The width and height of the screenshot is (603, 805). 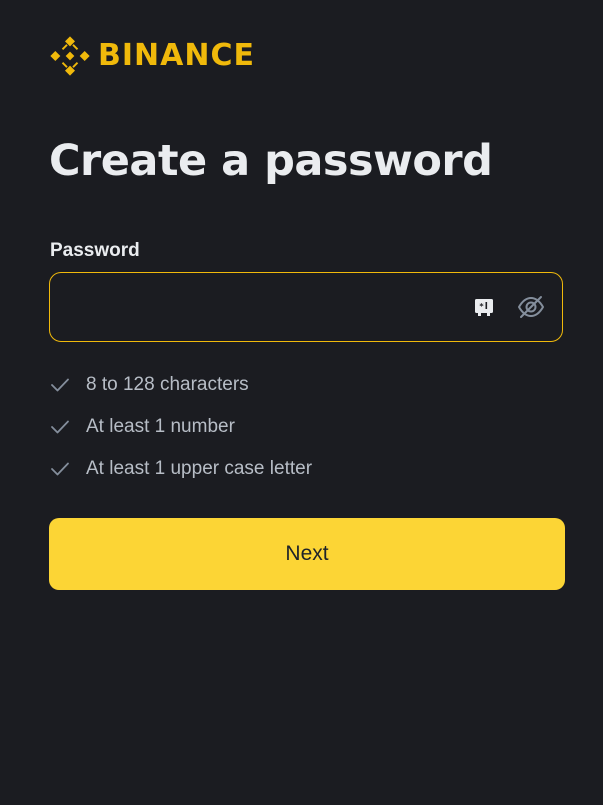 What do you see at coordinates (70, 55) in the screenshot?
I see `binance-diamond-logo-icon` at bounding box center [70, 55].